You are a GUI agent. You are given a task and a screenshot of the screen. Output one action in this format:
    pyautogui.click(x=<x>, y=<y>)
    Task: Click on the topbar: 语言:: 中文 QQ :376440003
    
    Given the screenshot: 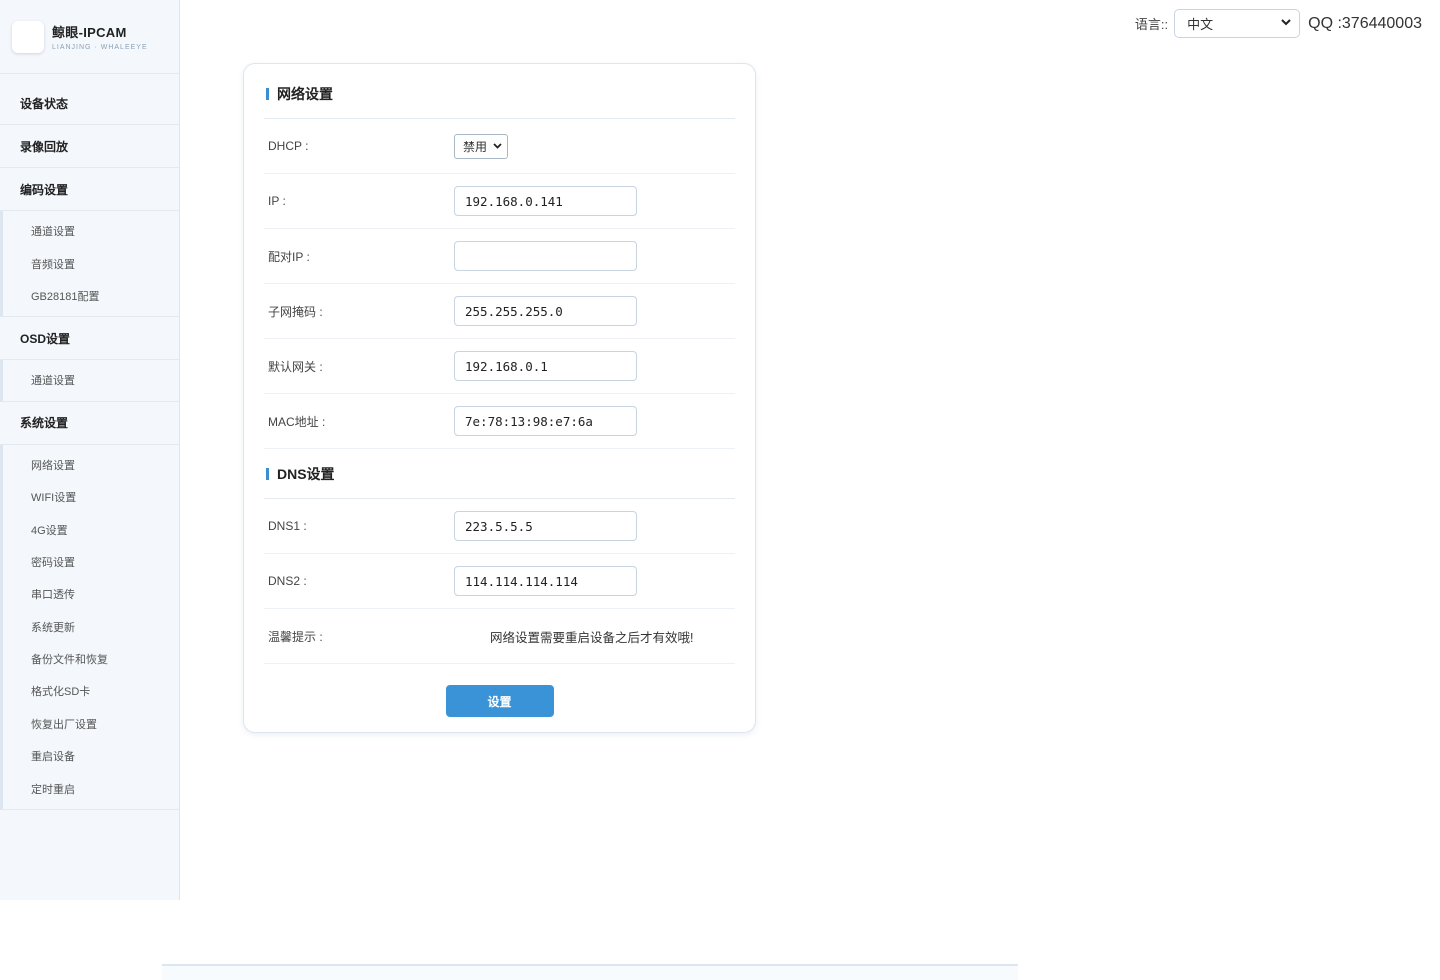 What is the action you would take?
    pyautogui.click(x=1278, y=23)
    